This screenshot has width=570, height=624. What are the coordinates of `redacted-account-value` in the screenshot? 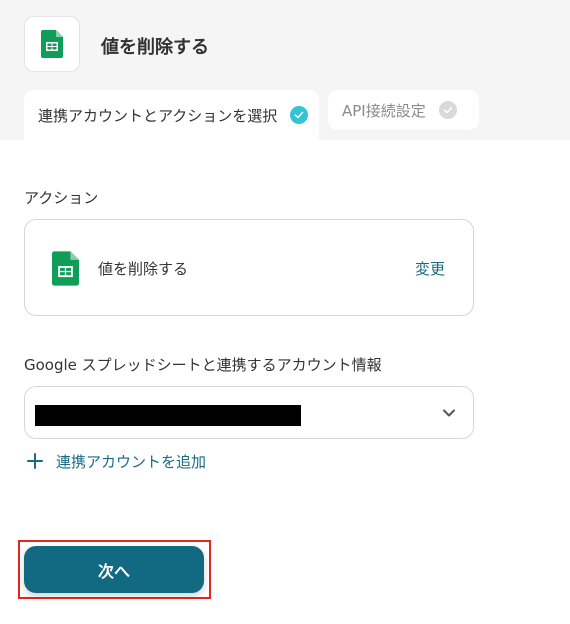 It's located at (168, 415).